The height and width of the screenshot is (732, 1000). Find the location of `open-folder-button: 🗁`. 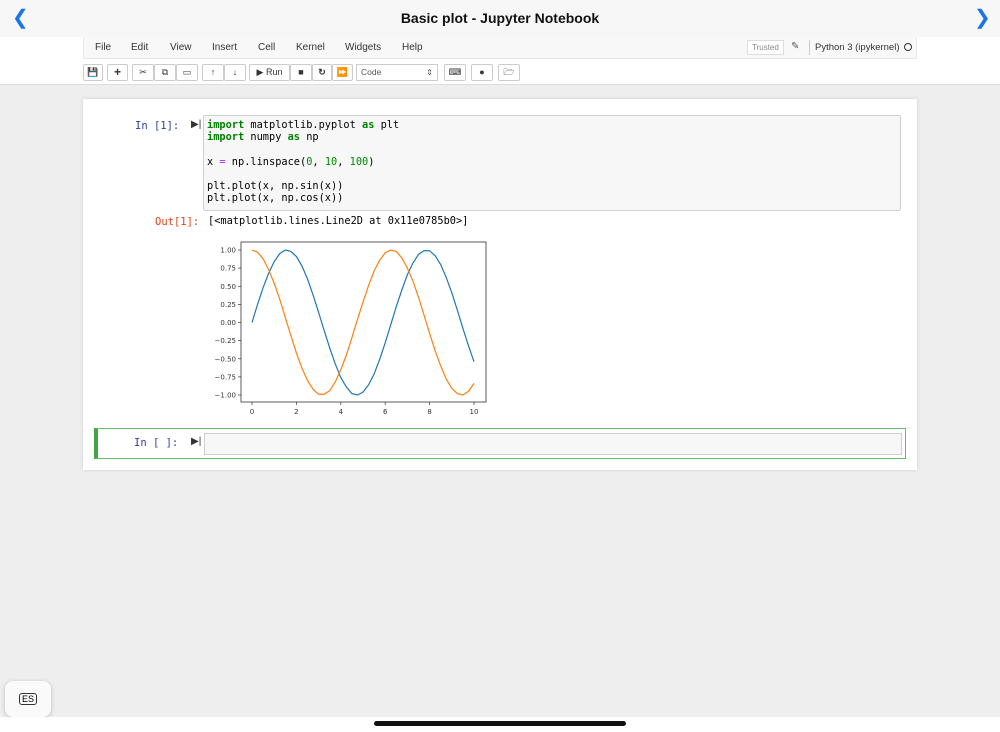

open-folder-button: 🗁 is located at coordinates (509, 72).